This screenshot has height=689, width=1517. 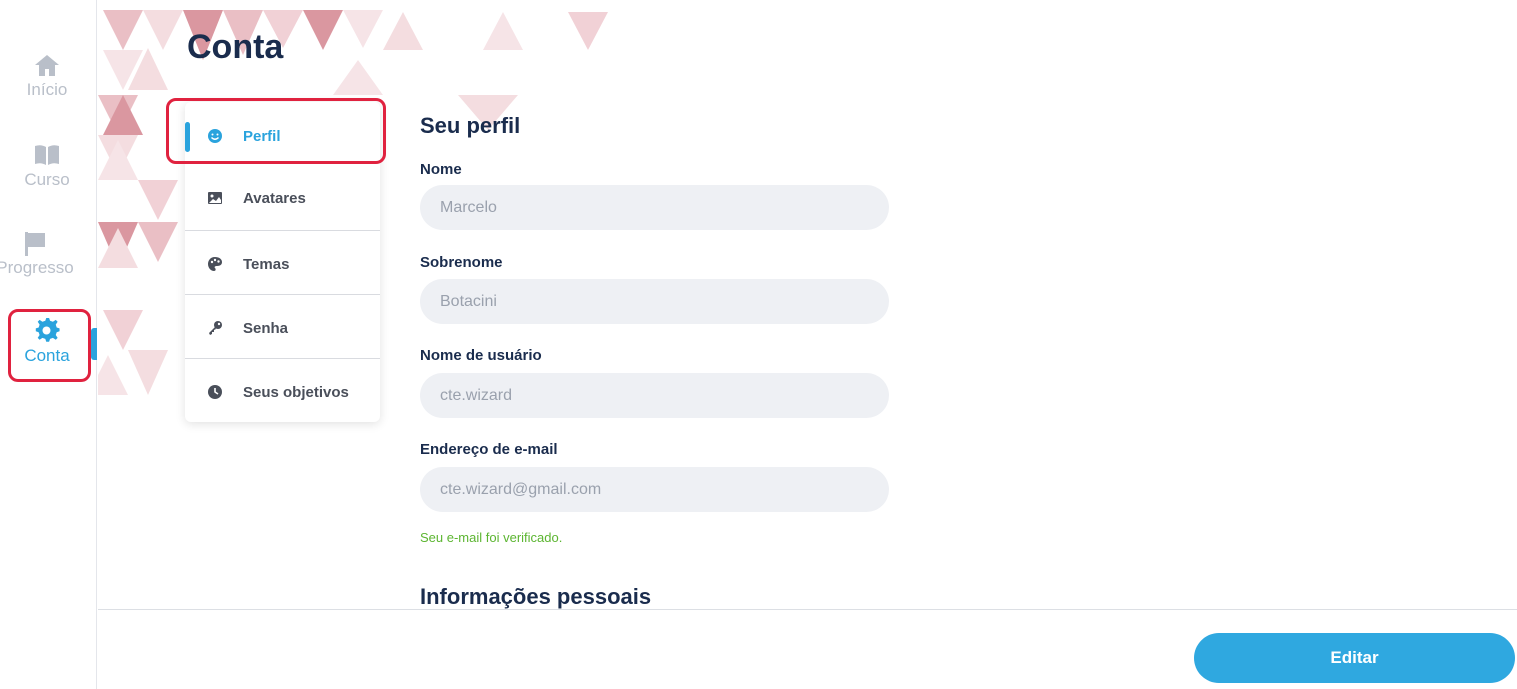 What do you see at coordinates (654, 489) in the screenshot?
I see `email-field: cte.wizard@gmail.com` at bounding box center [654, 489].